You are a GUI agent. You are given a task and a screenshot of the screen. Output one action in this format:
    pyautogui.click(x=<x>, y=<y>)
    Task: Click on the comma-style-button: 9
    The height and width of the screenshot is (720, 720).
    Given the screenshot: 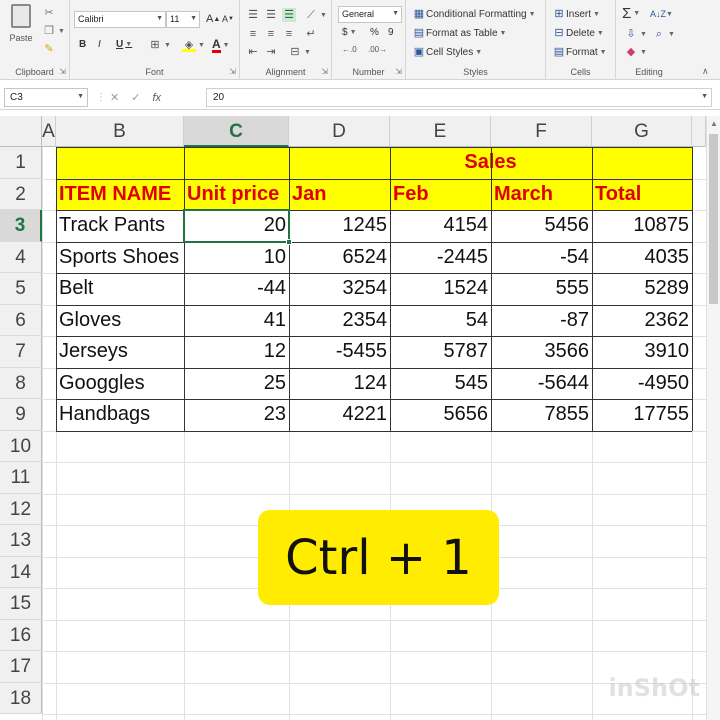 What is the action you would take?
    pyautogui.click(x=391, y=32)
    